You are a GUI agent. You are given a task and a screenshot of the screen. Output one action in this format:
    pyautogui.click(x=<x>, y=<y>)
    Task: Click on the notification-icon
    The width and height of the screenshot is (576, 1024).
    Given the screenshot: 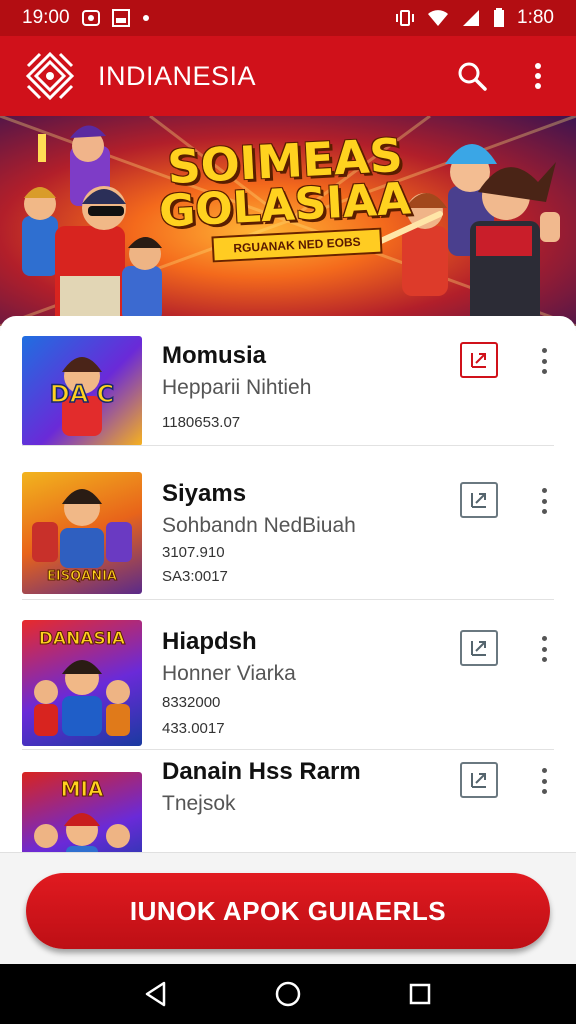 What is the action you would take?
    pyautogui.click(x=90, y=18)
    